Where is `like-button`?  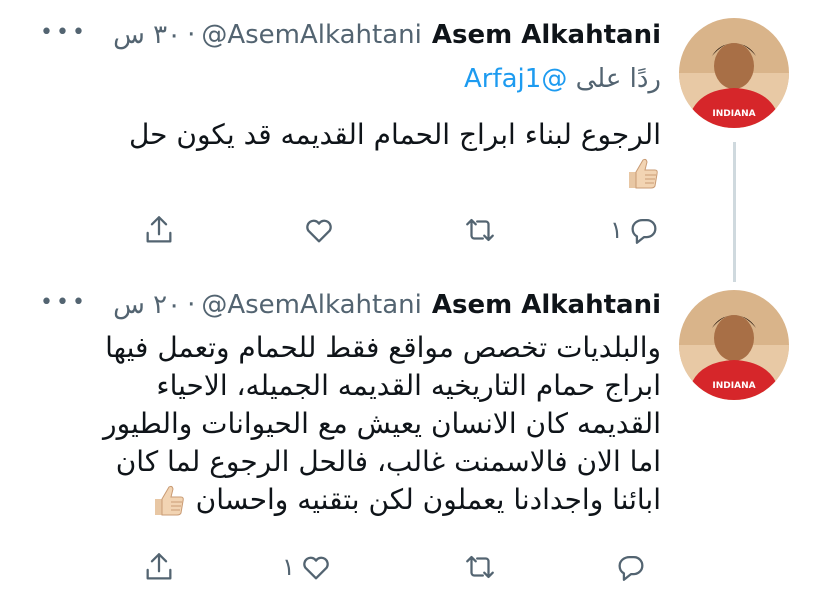
like-button is located at coordinates (321, 230).